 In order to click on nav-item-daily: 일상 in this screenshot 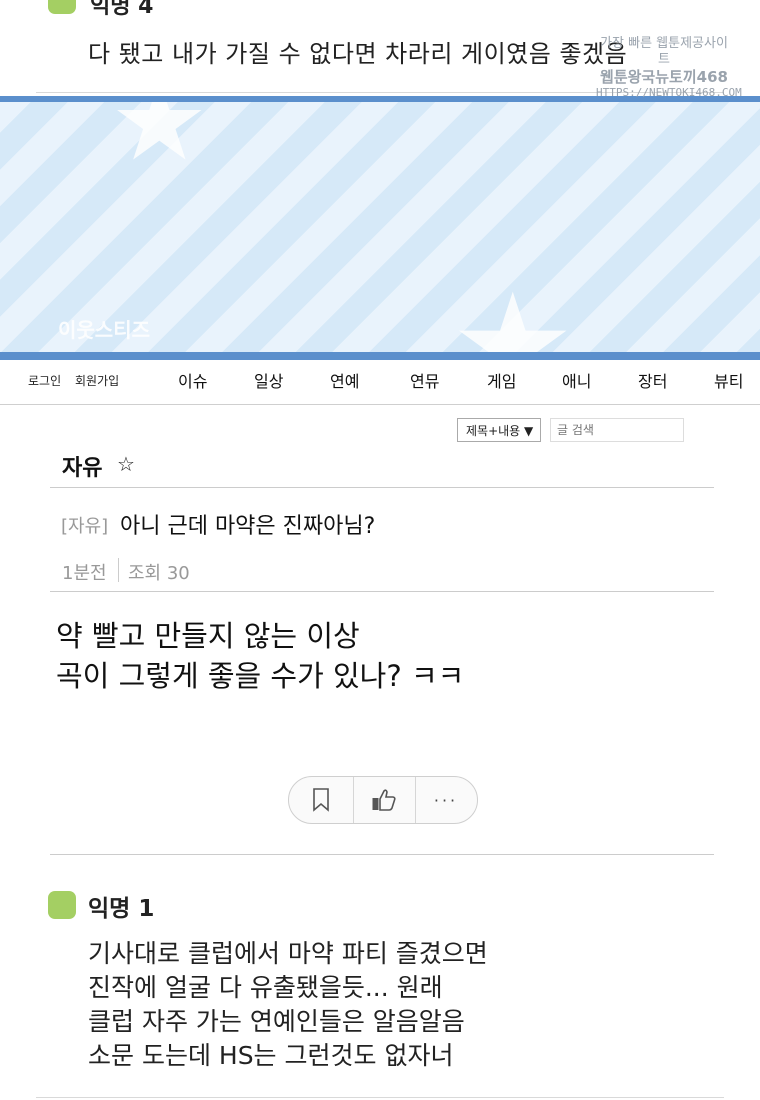, I will do `click(268, 380)`.